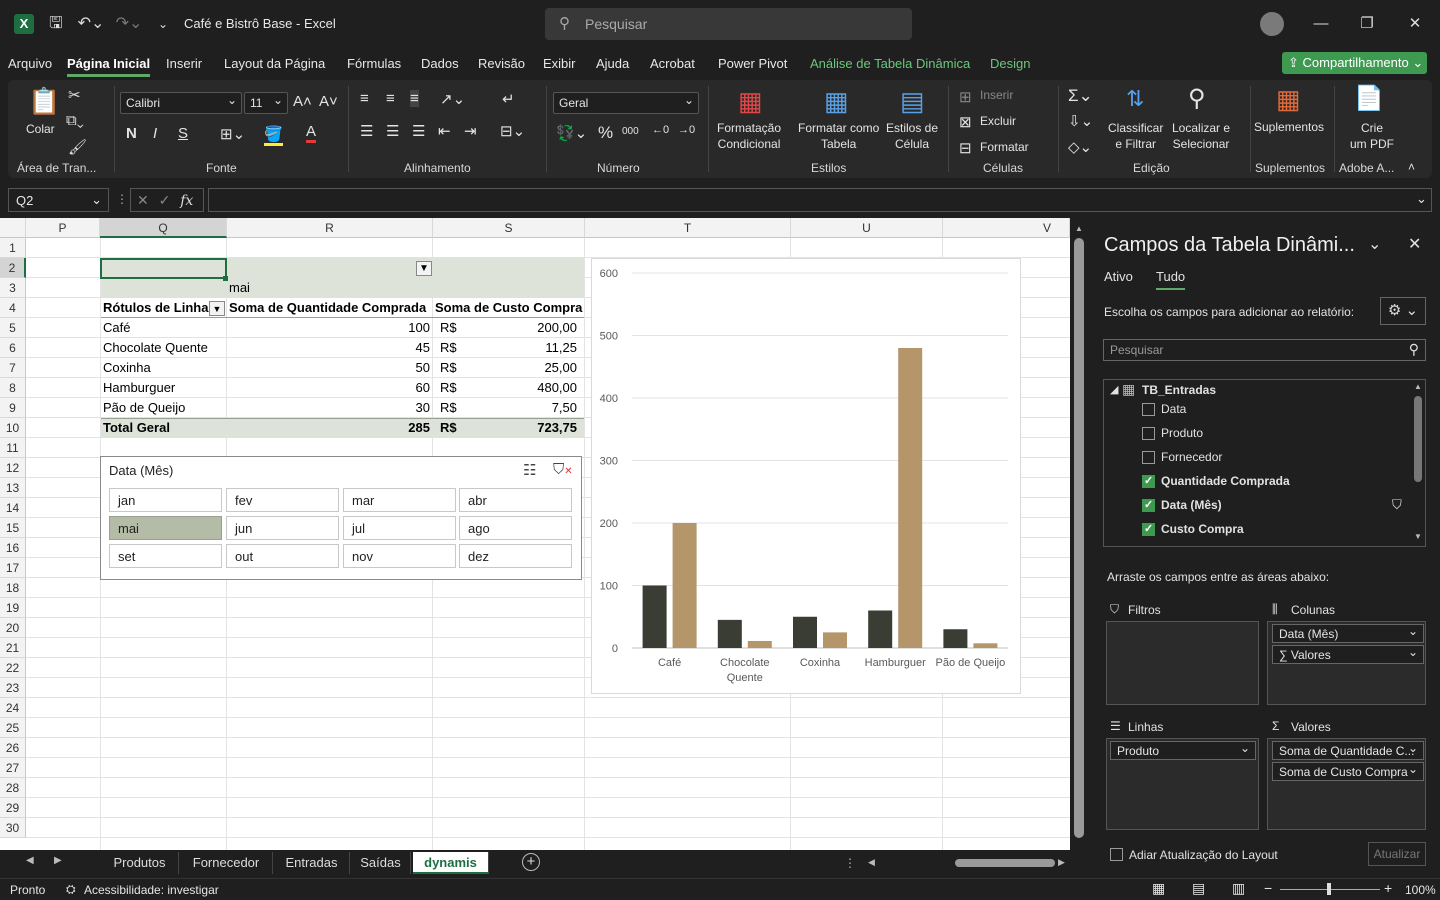 This screenshot has width=1440, height=900. Describe the element at coordinates (605, 133) in the screenshot. I see `percent-icon: %` at that location.